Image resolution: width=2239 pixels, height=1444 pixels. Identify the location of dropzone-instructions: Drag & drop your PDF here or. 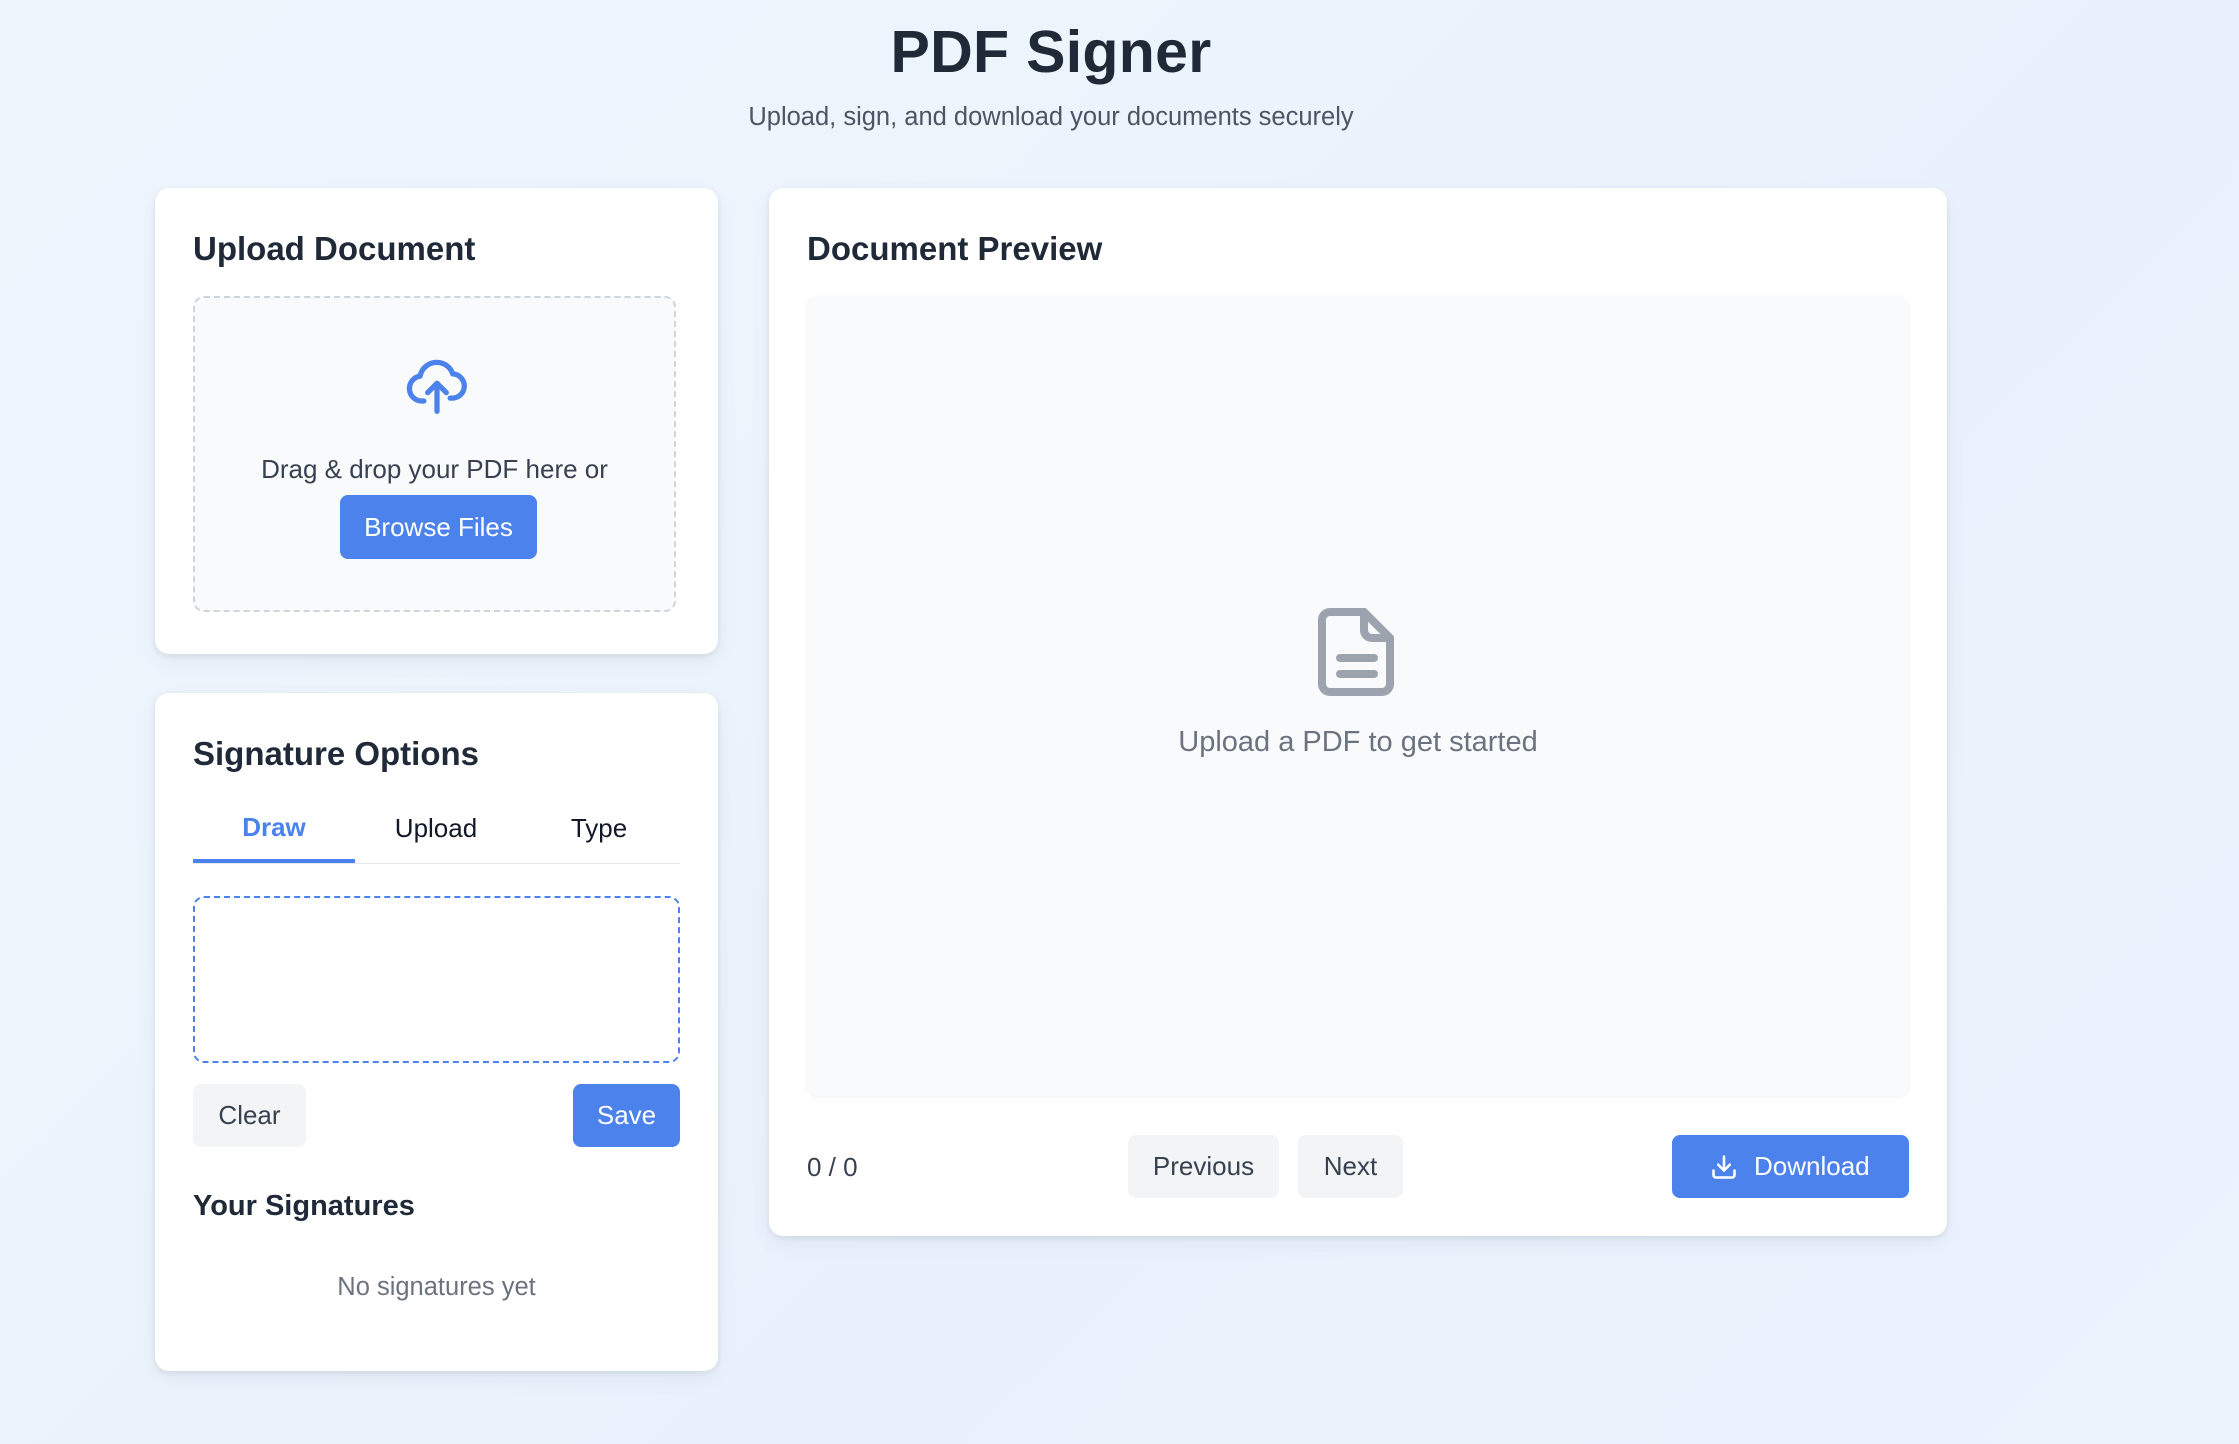
(434, 469).